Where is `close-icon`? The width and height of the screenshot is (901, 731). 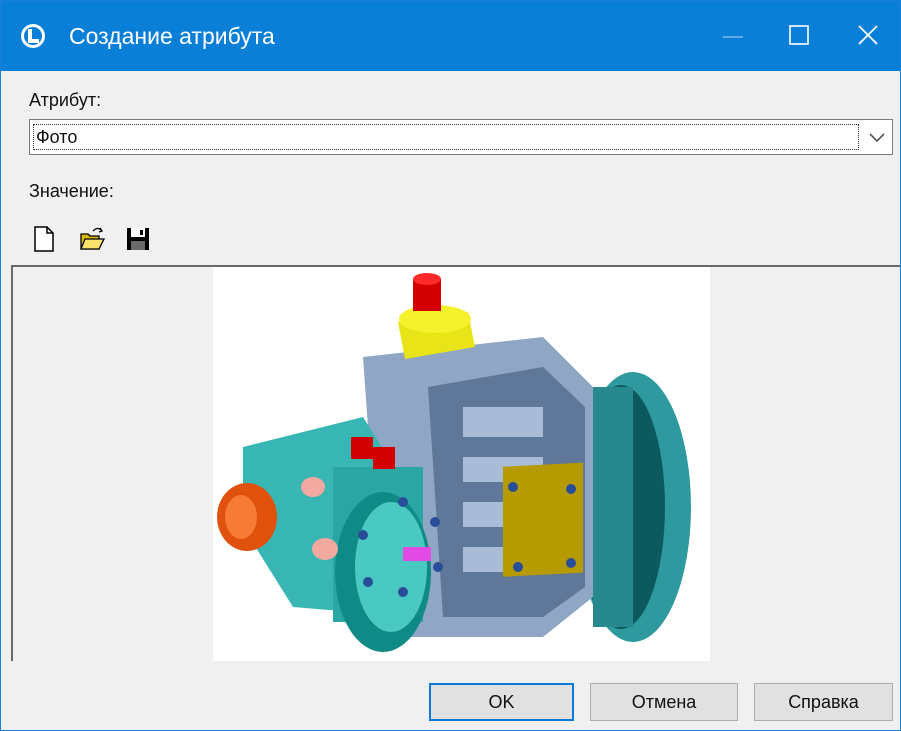
close-icon is located at coordinates (868, 35).